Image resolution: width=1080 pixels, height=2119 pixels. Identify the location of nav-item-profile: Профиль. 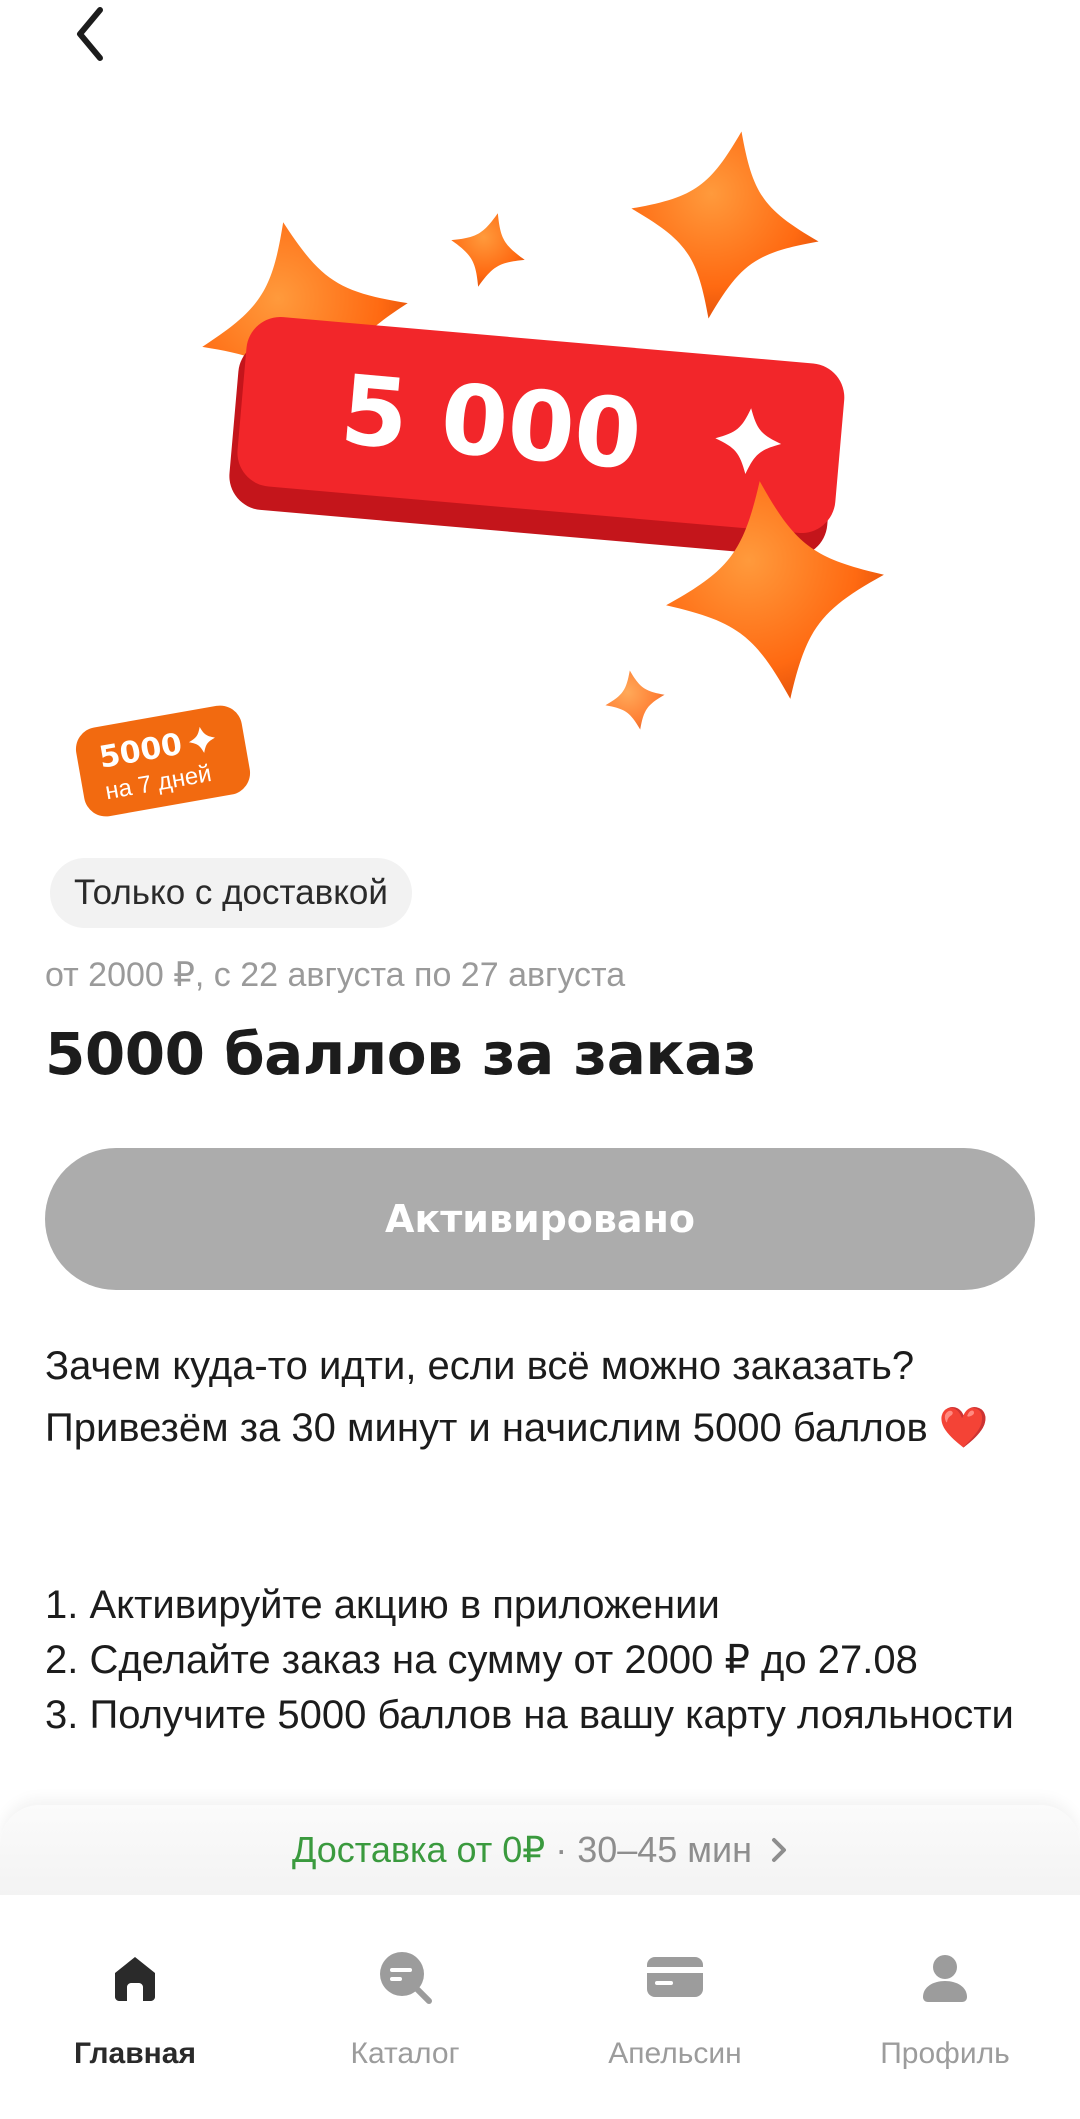
(945, 2007).